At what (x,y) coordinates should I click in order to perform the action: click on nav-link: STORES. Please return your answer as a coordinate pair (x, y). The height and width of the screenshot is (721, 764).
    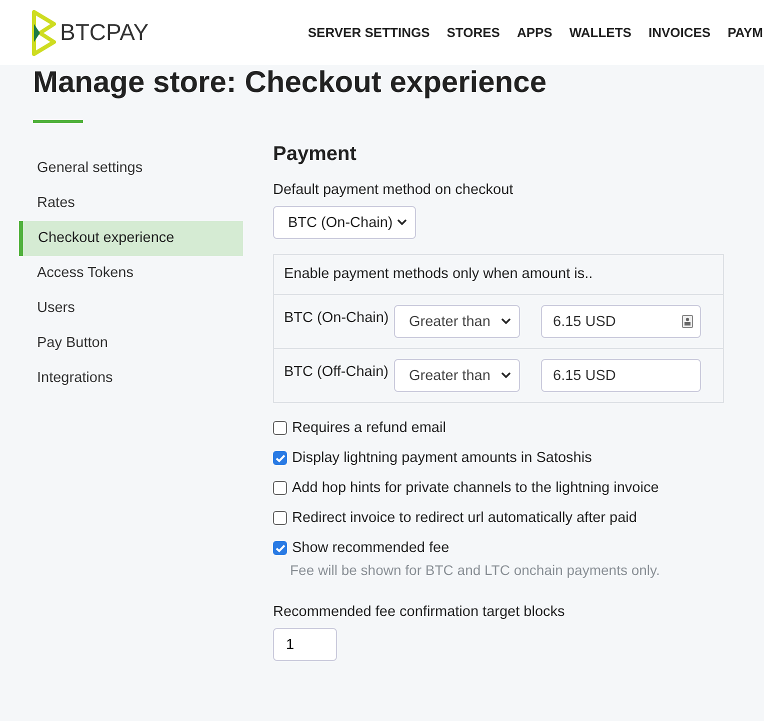
    Looking at the image, I should click on (473, 32).